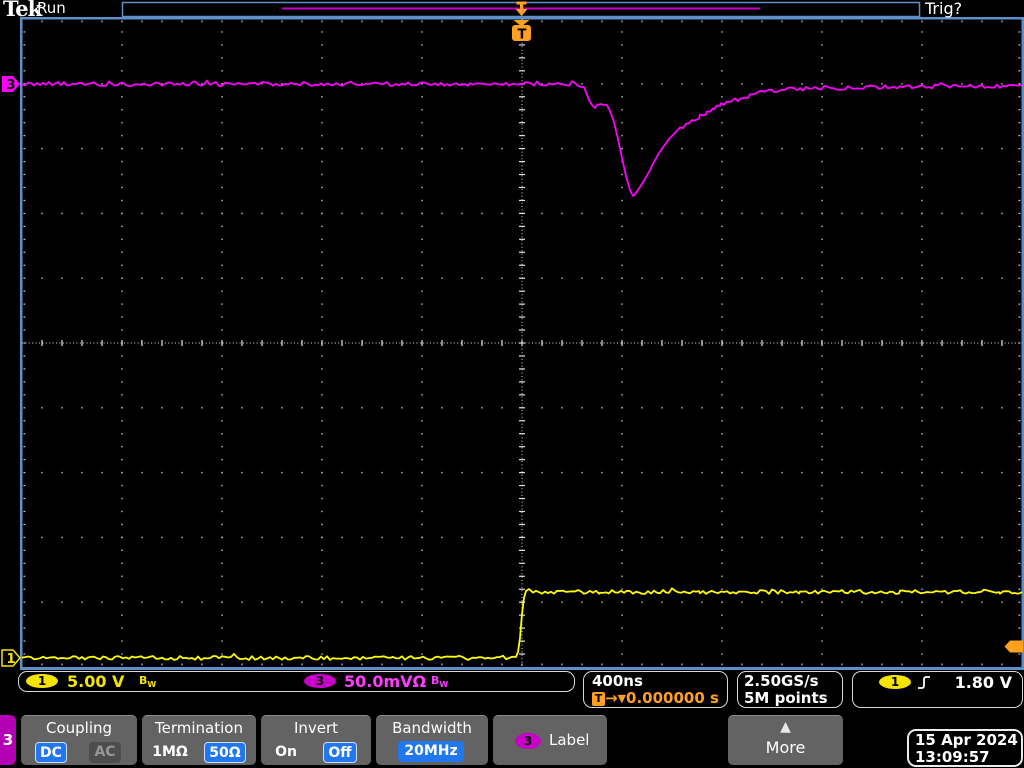 This screenshot has height=768, width=1024. What do you see at coordinates (440, 682) in the screenshot?
I see `ch3-bandwidth-limit-icon: BW` at bounding box center [440, 682].